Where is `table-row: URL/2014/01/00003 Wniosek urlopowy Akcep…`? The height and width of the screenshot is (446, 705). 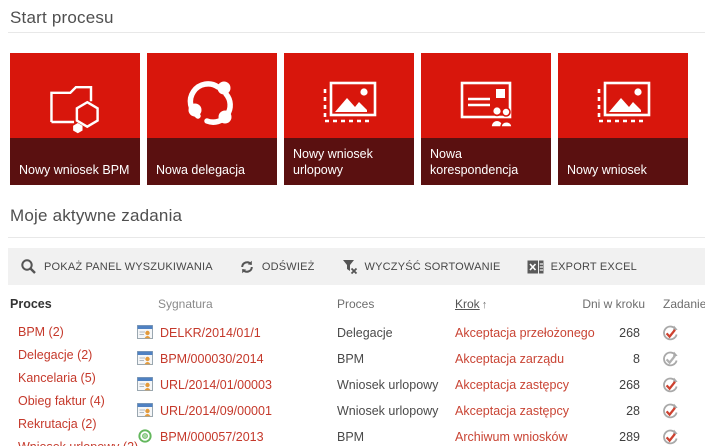 table-row: URL/2014/01/00003 Wniosek urlopowy Akcep… is located at coordinates (352, 385).